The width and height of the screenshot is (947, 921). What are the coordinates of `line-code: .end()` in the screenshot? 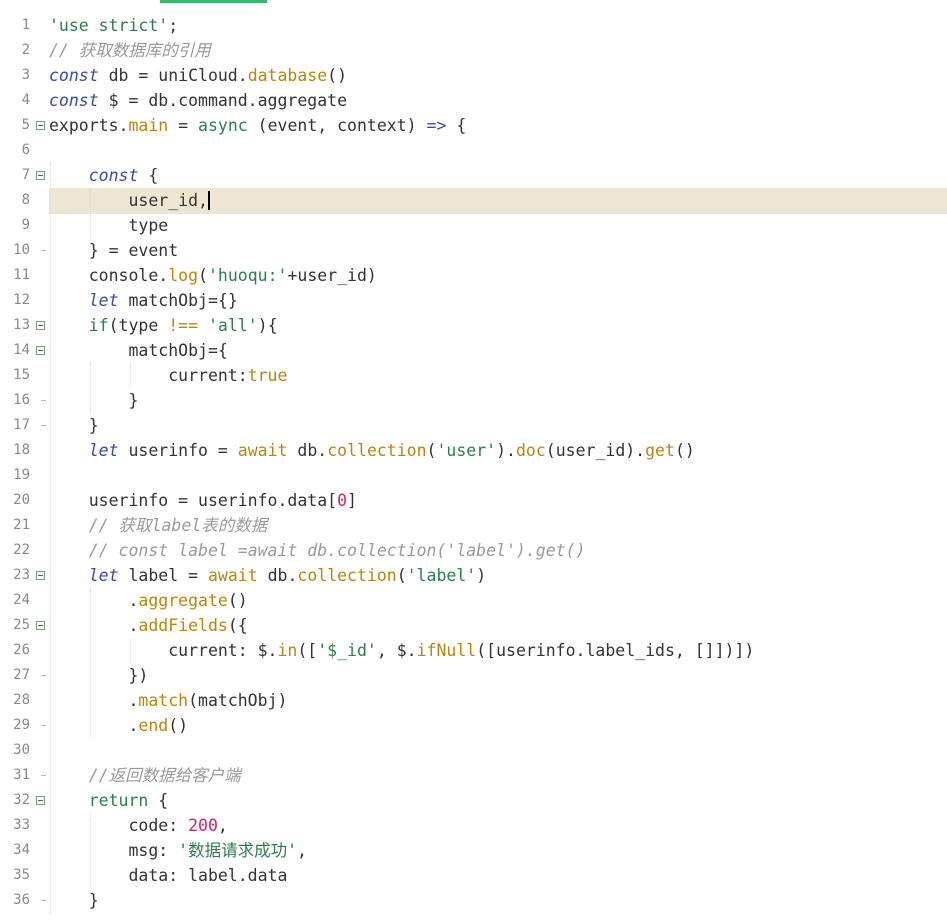 It's located at (118, 725).